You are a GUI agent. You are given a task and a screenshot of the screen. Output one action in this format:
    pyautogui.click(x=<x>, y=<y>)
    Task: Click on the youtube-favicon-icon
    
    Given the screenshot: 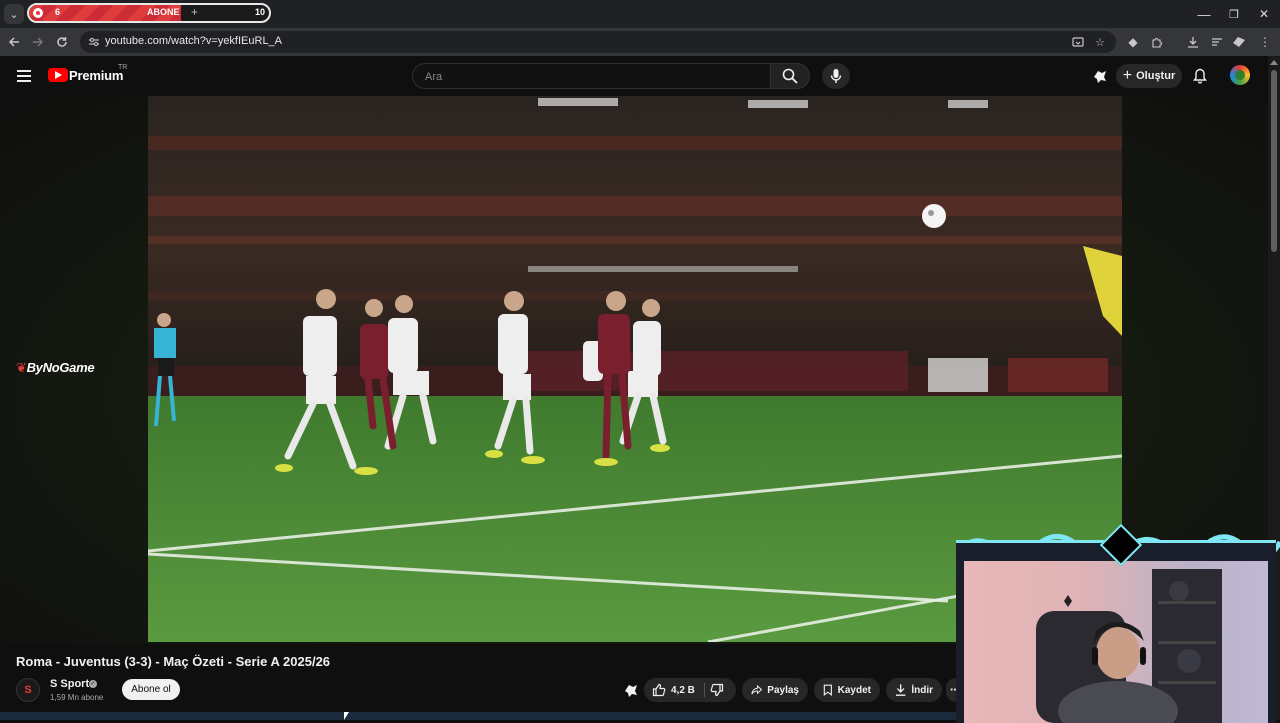 What is the action you would take?
    pyautogui.click(x=38, y=13)
    